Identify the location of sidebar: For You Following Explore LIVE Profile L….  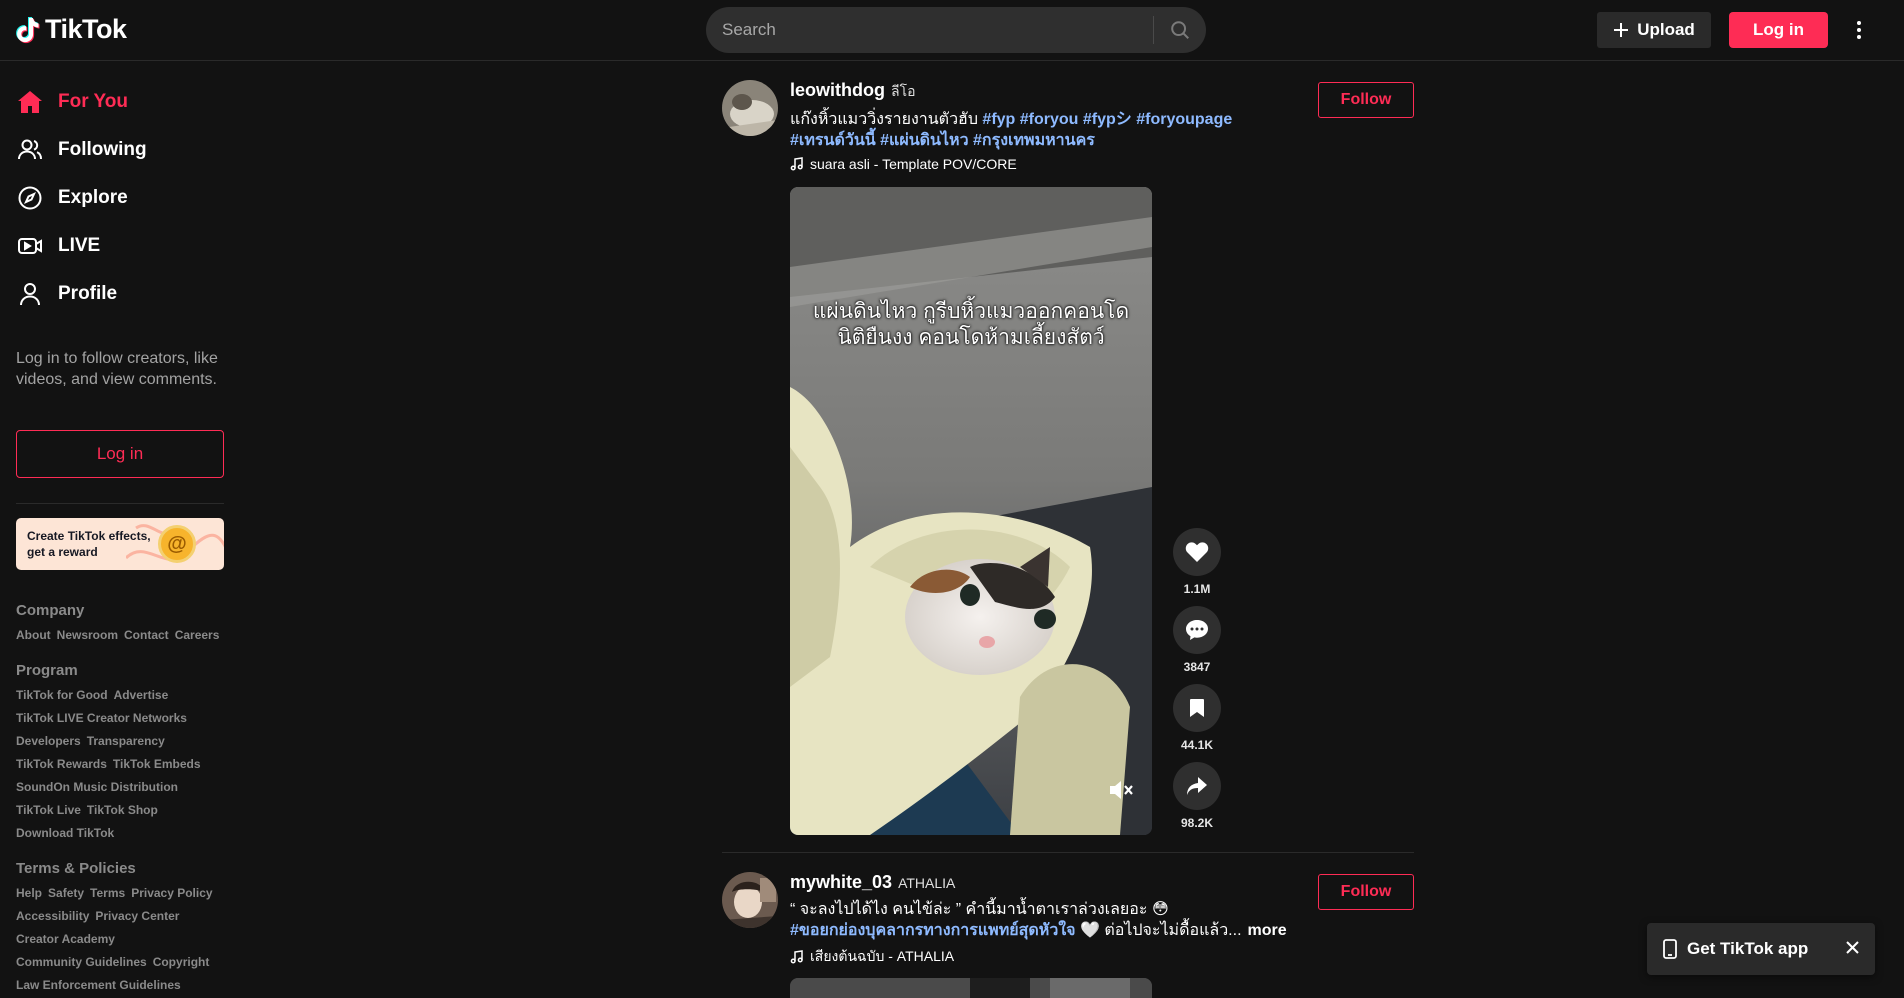
(120, 527).